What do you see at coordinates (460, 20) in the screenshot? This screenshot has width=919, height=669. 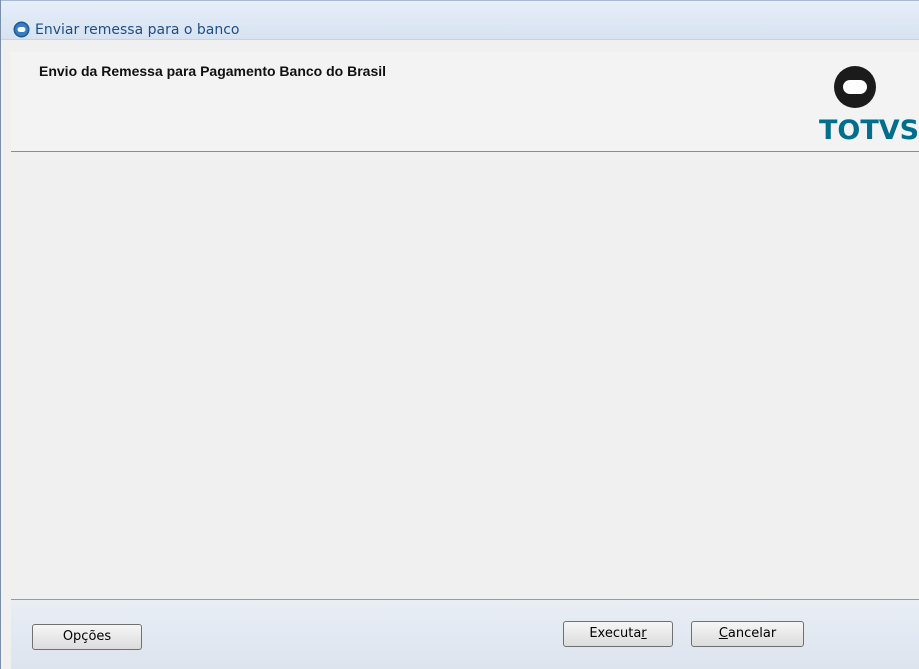 I see `title-bar: Enviar remessa para o banco` at bounding box center [460, 20].